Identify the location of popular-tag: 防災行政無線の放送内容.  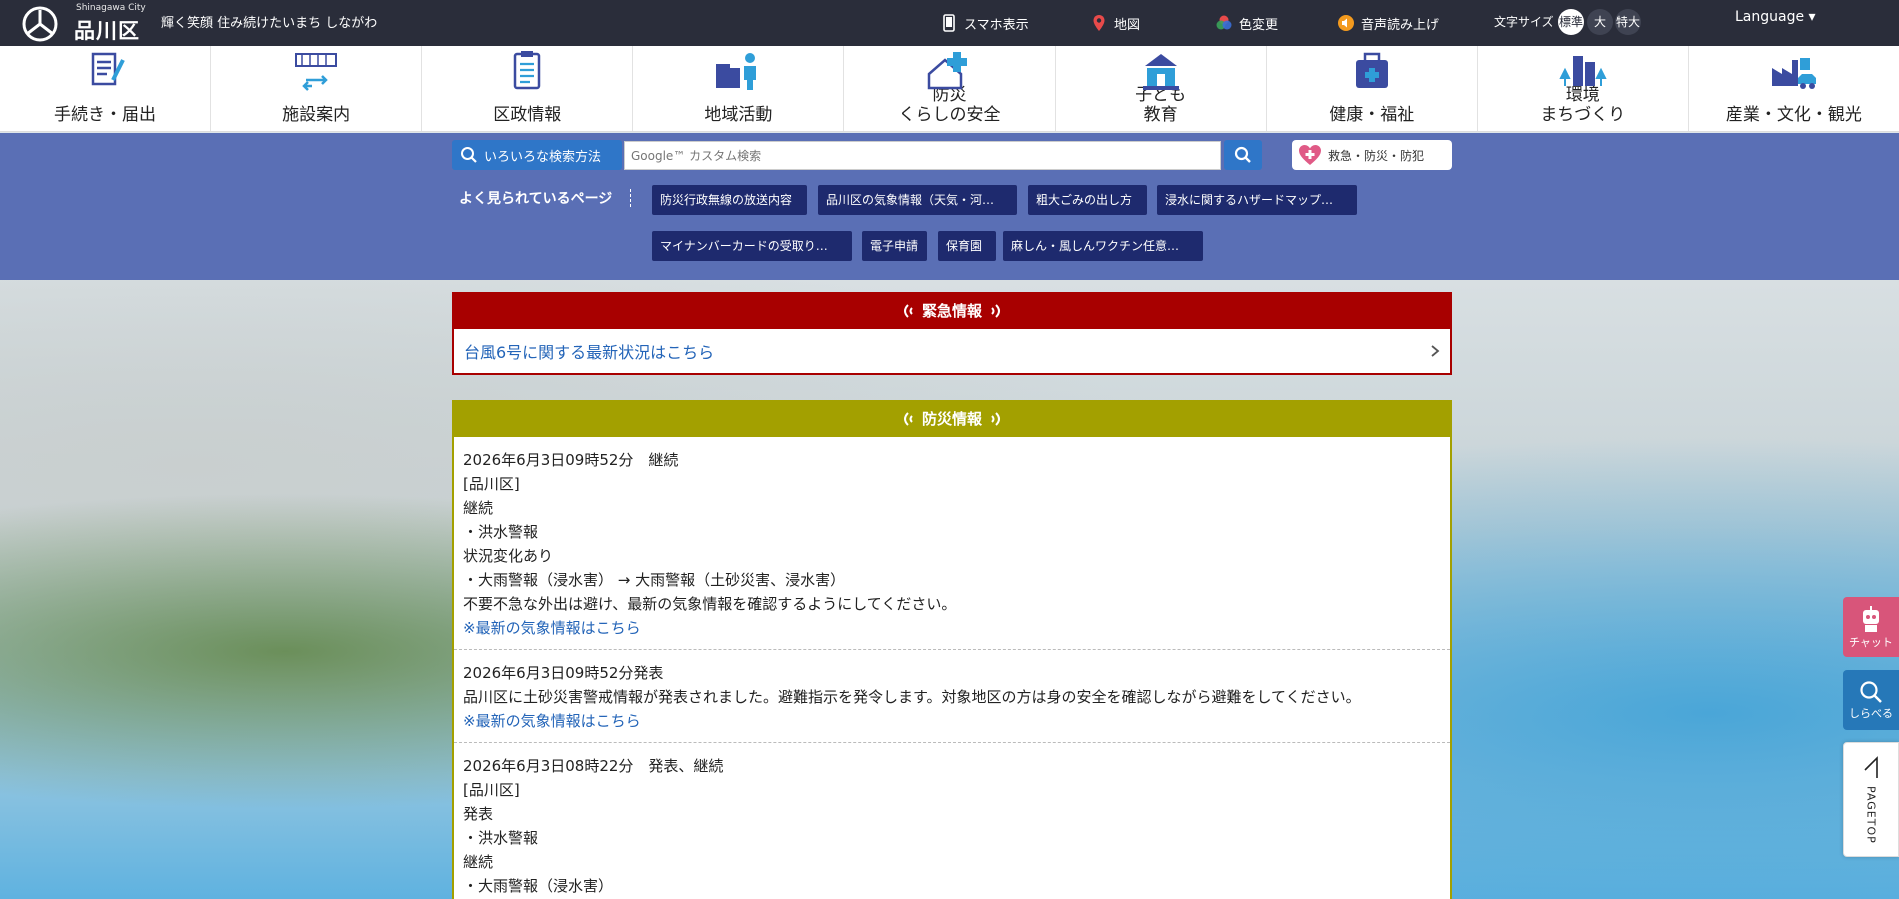
(729, 200).